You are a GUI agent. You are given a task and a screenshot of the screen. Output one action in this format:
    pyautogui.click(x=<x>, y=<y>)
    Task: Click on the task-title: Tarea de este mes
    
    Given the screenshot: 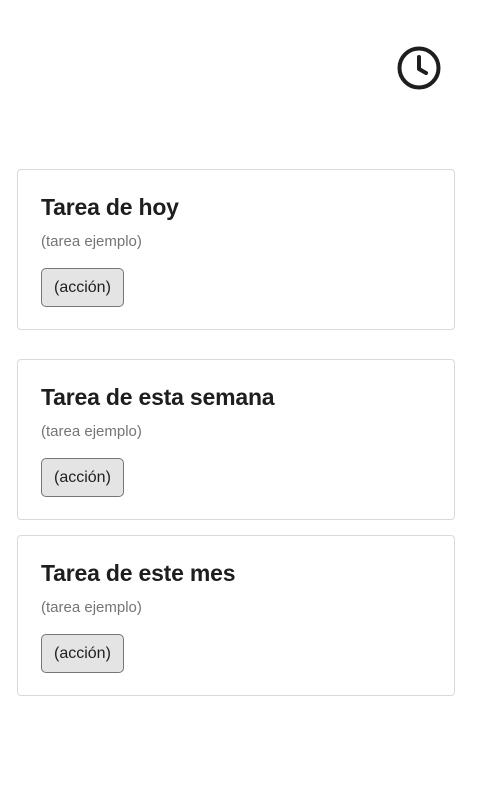 What is the action you would take?
    pyautogui.click(x=138, y=573)
    